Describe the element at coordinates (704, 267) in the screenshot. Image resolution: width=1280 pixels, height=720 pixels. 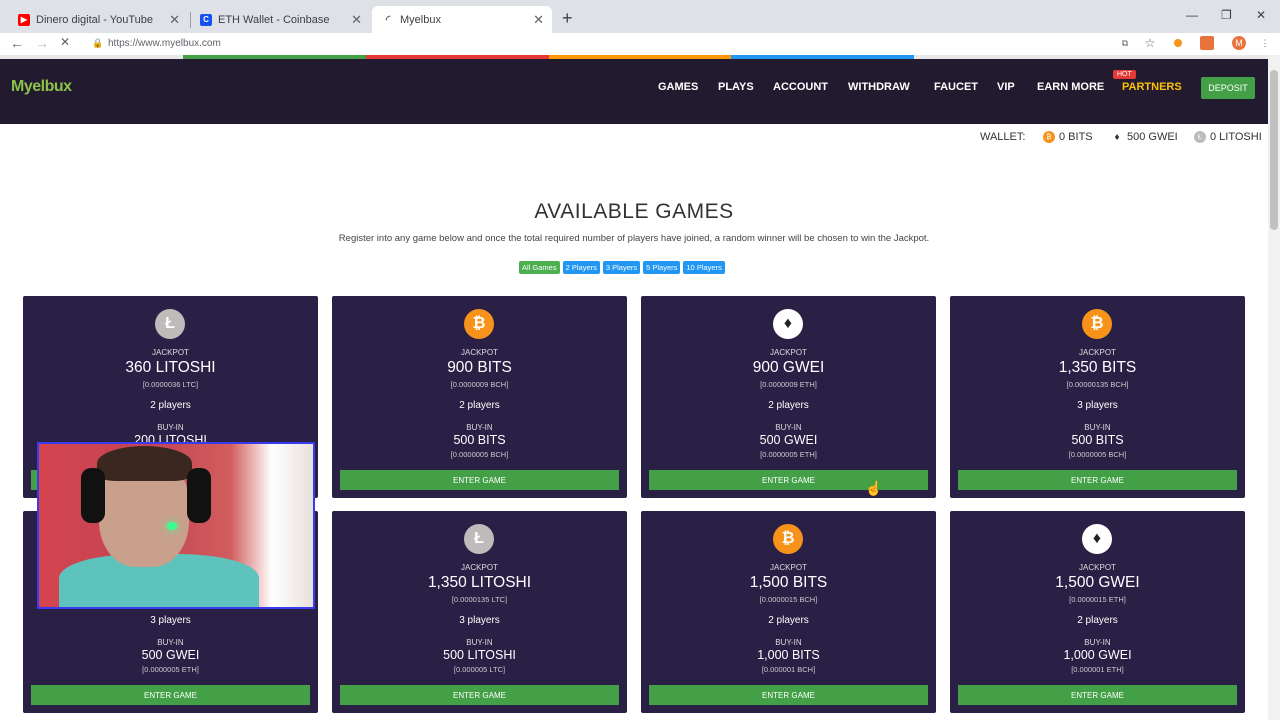
I see `filter-10-players: 10 Players` at that location.